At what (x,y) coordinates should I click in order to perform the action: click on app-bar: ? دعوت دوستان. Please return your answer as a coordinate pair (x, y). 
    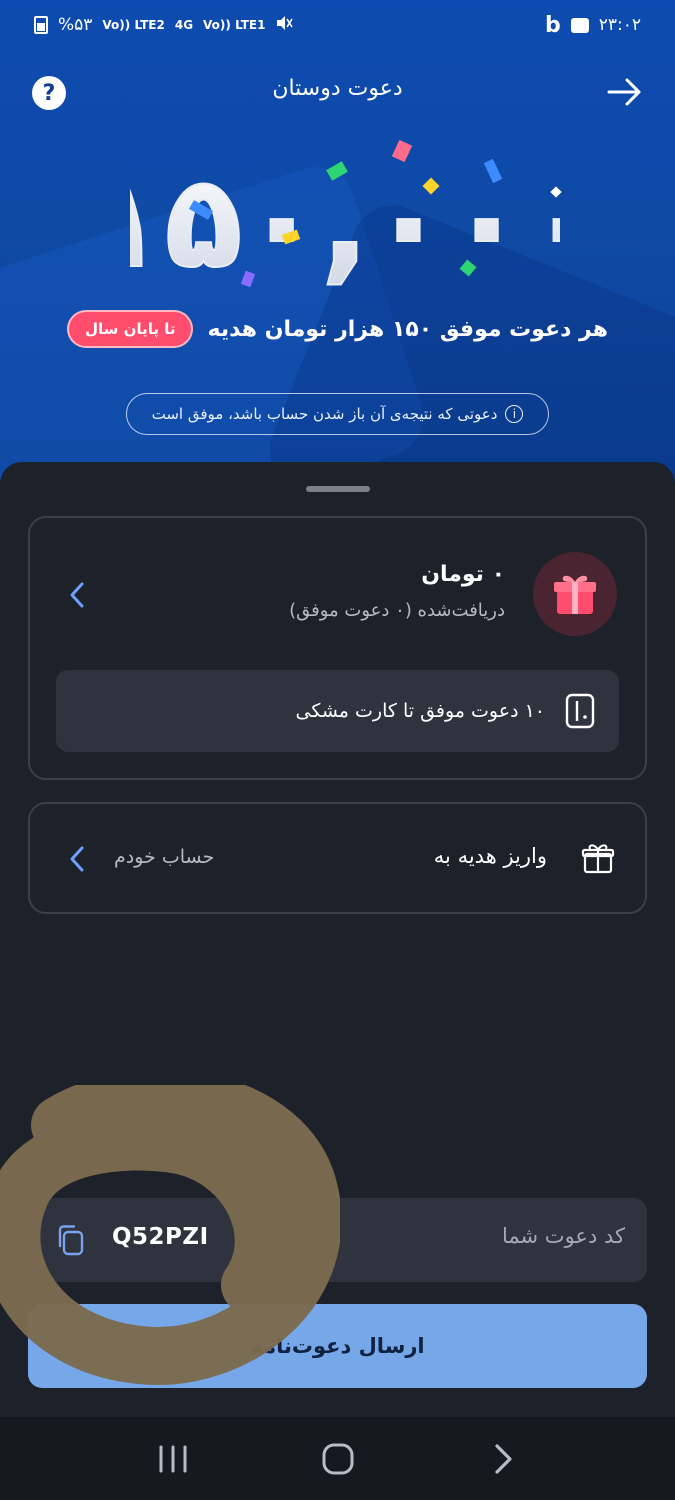
    Looking at the image, I should click on (337, 92).